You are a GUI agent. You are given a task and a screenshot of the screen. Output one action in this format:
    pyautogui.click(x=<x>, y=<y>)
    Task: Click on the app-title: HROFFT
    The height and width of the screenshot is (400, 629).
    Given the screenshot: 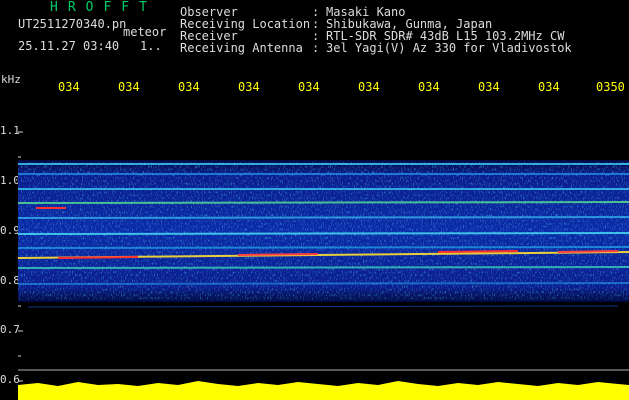 What is the action you would take?
    pyautogui.click(x=103, y=7)
    